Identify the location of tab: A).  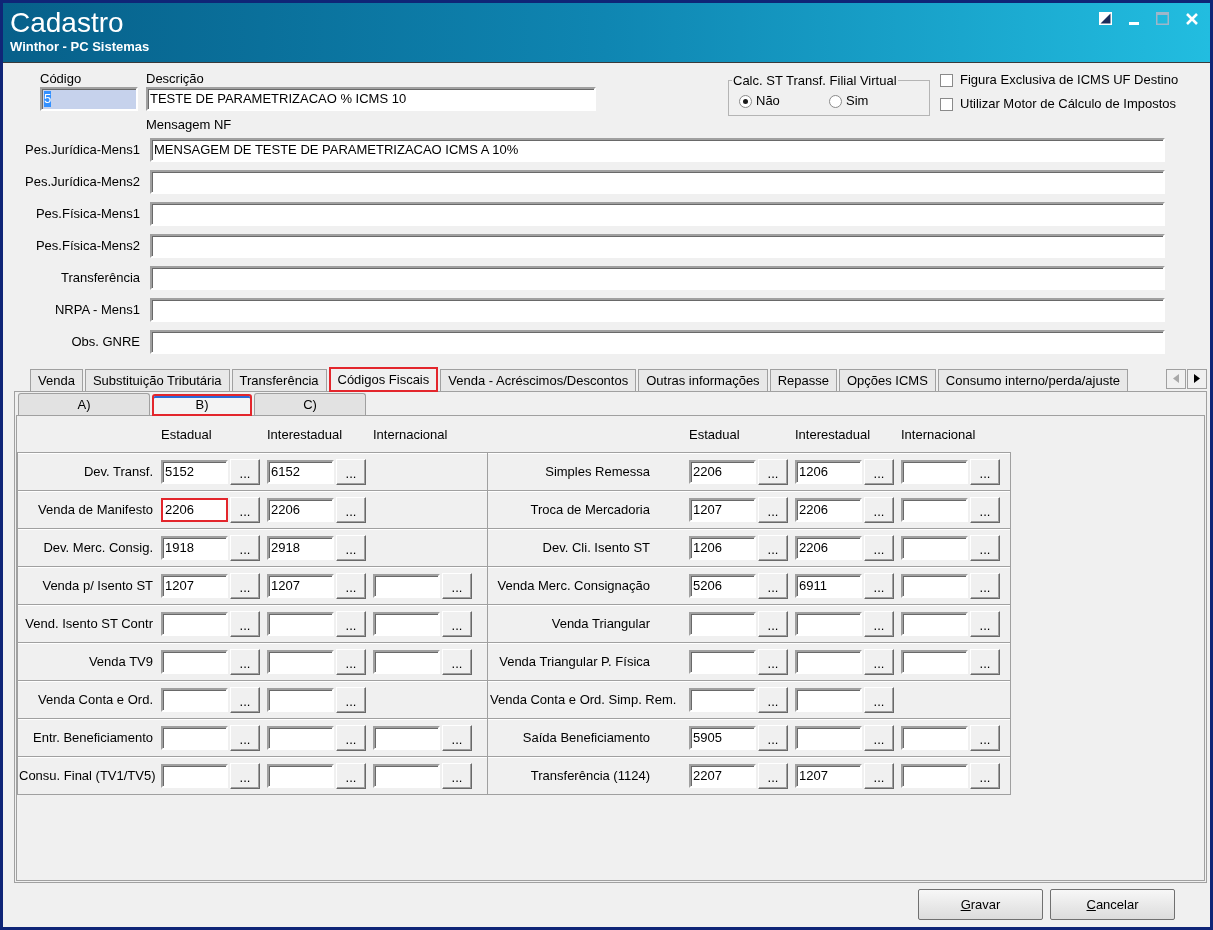
(84, 404).